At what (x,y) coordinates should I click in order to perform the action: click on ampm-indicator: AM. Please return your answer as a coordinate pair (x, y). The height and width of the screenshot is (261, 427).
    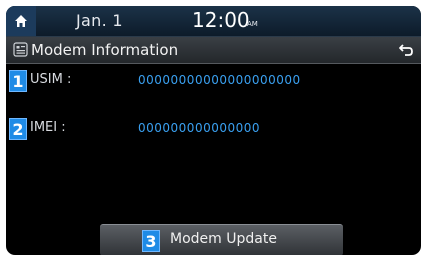
    Looking at the image, I should click on (252, 24).